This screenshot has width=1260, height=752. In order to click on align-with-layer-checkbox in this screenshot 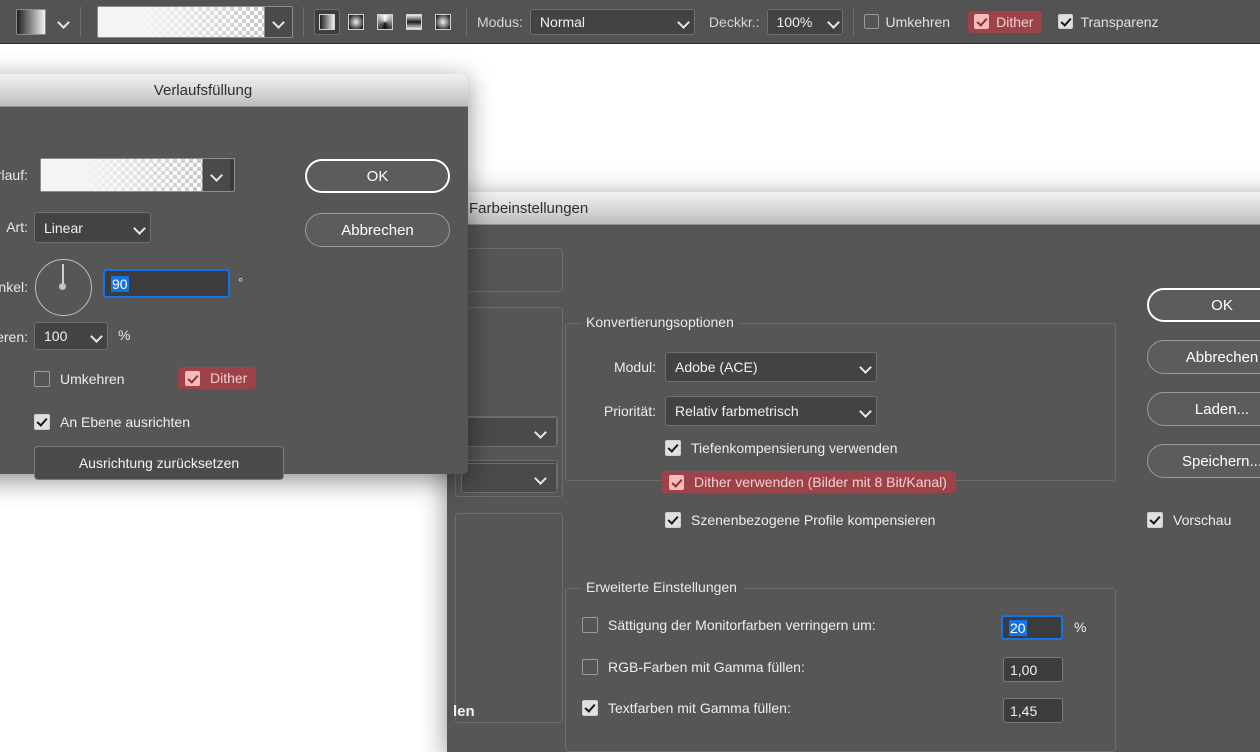, I will do `click(42, 422)`.